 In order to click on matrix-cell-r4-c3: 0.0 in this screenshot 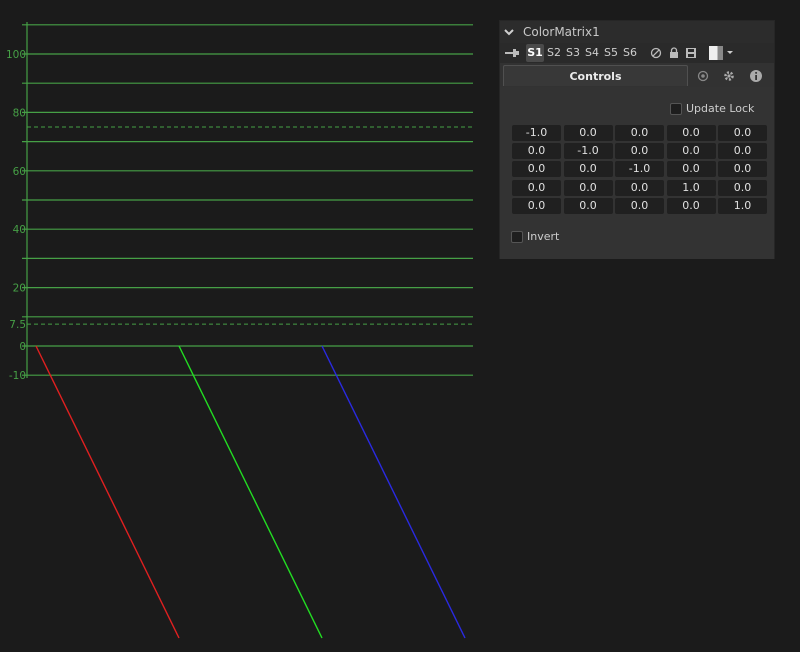, I will do `click(639, 187)`.